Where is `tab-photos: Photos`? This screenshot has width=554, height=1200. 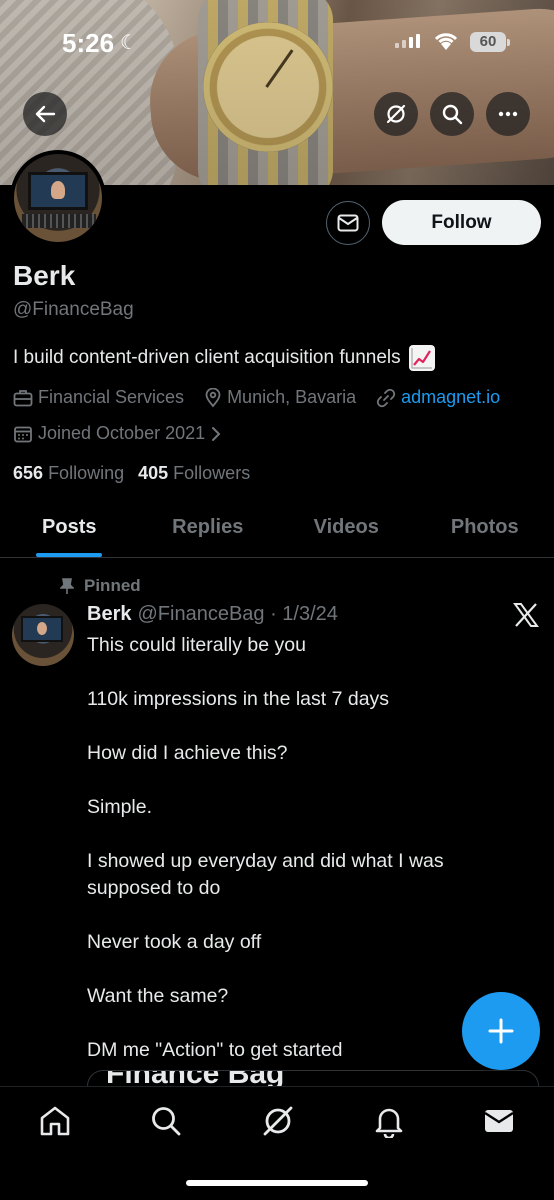
tab-photos: Photos is located at coordinates (485, 528).